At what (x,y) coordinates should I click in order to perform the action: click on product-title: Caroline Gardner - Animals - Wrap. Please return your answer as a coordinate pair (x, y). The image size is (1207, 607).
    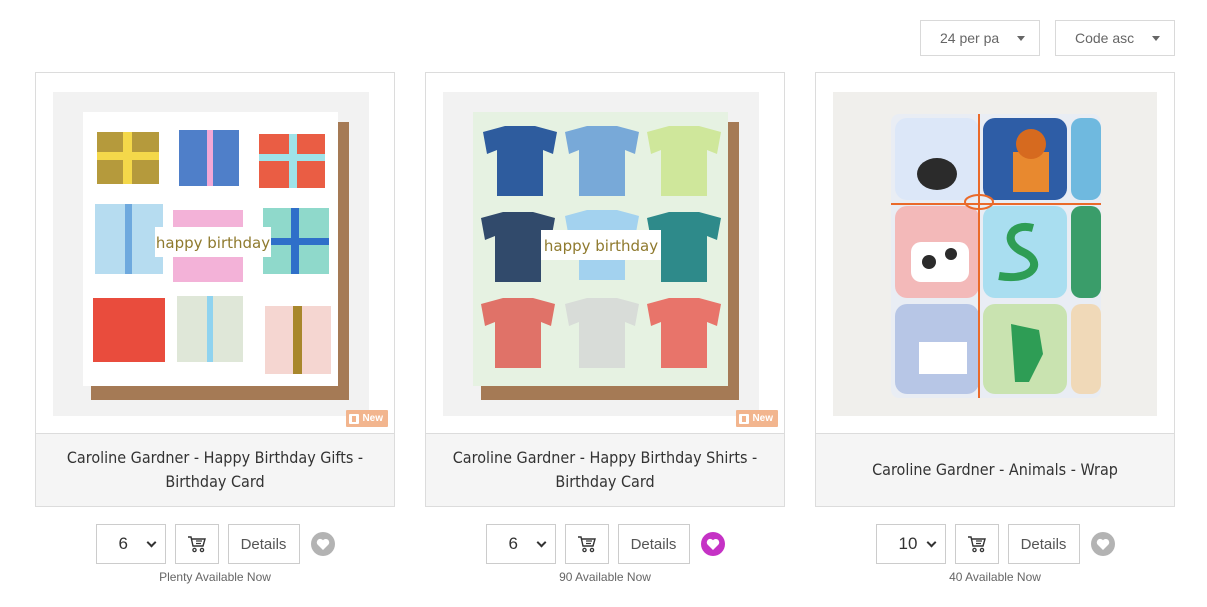
    Looking at the image, I should click on (995, 470).